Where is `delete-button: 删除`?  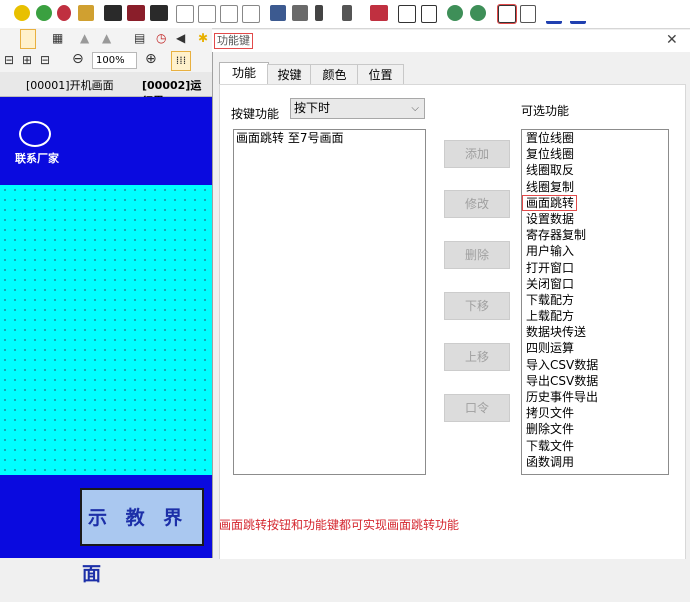
delete-button: 删除 is located at coordinates (477, 255).